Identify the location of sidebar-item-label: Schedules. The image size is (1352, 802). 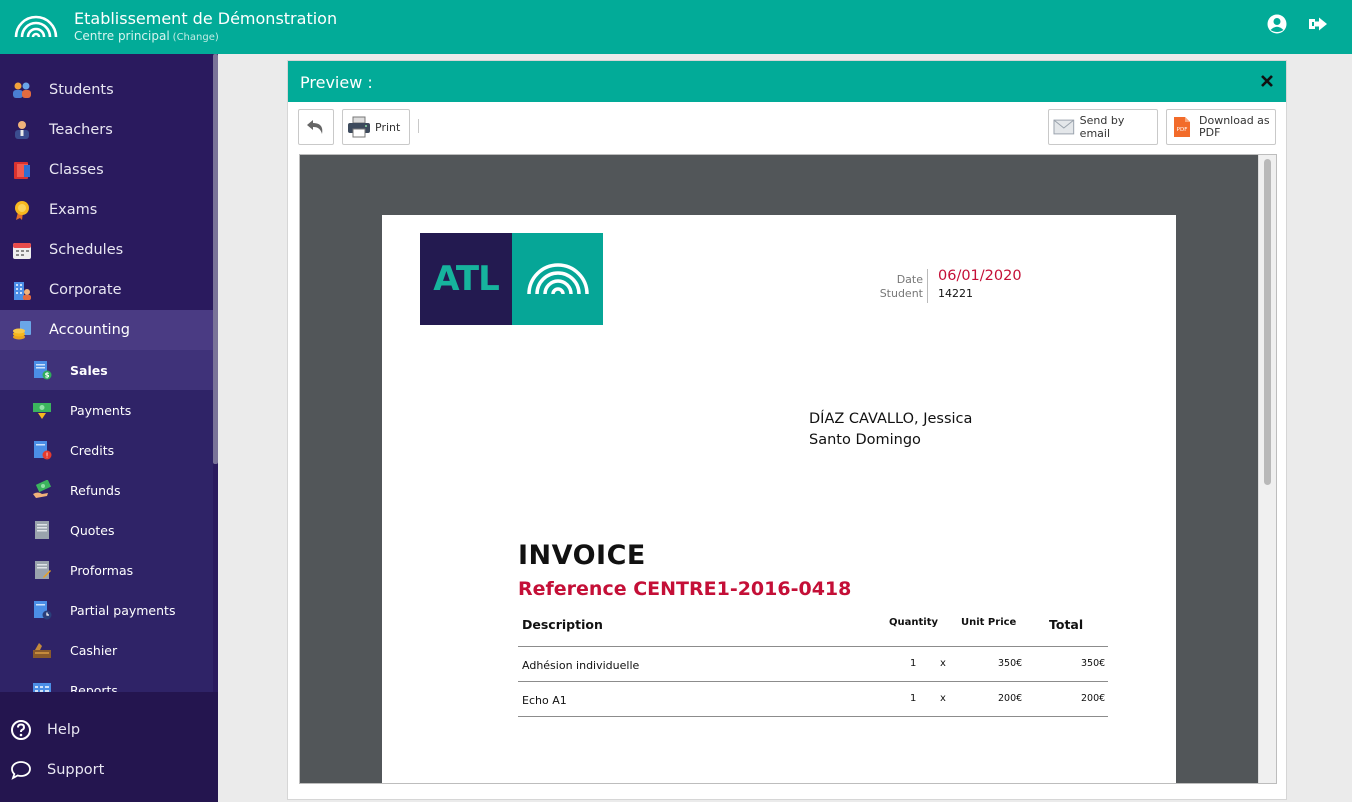
(86, 250).